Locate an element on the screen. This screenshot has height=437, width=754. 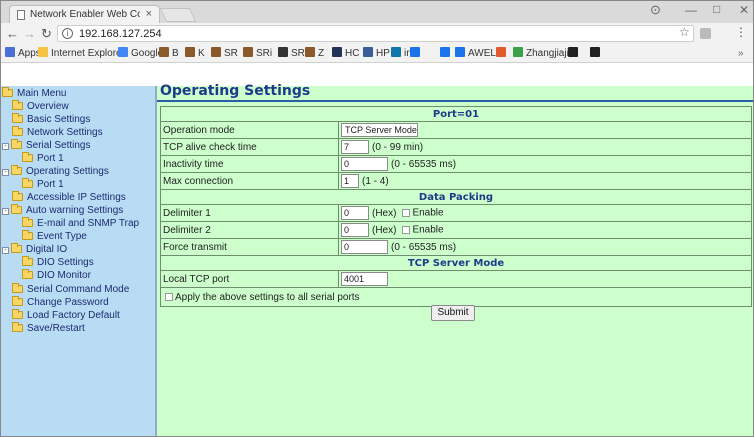
sidebar-item-event-type: Event Type is located at coordinates (54, 236).